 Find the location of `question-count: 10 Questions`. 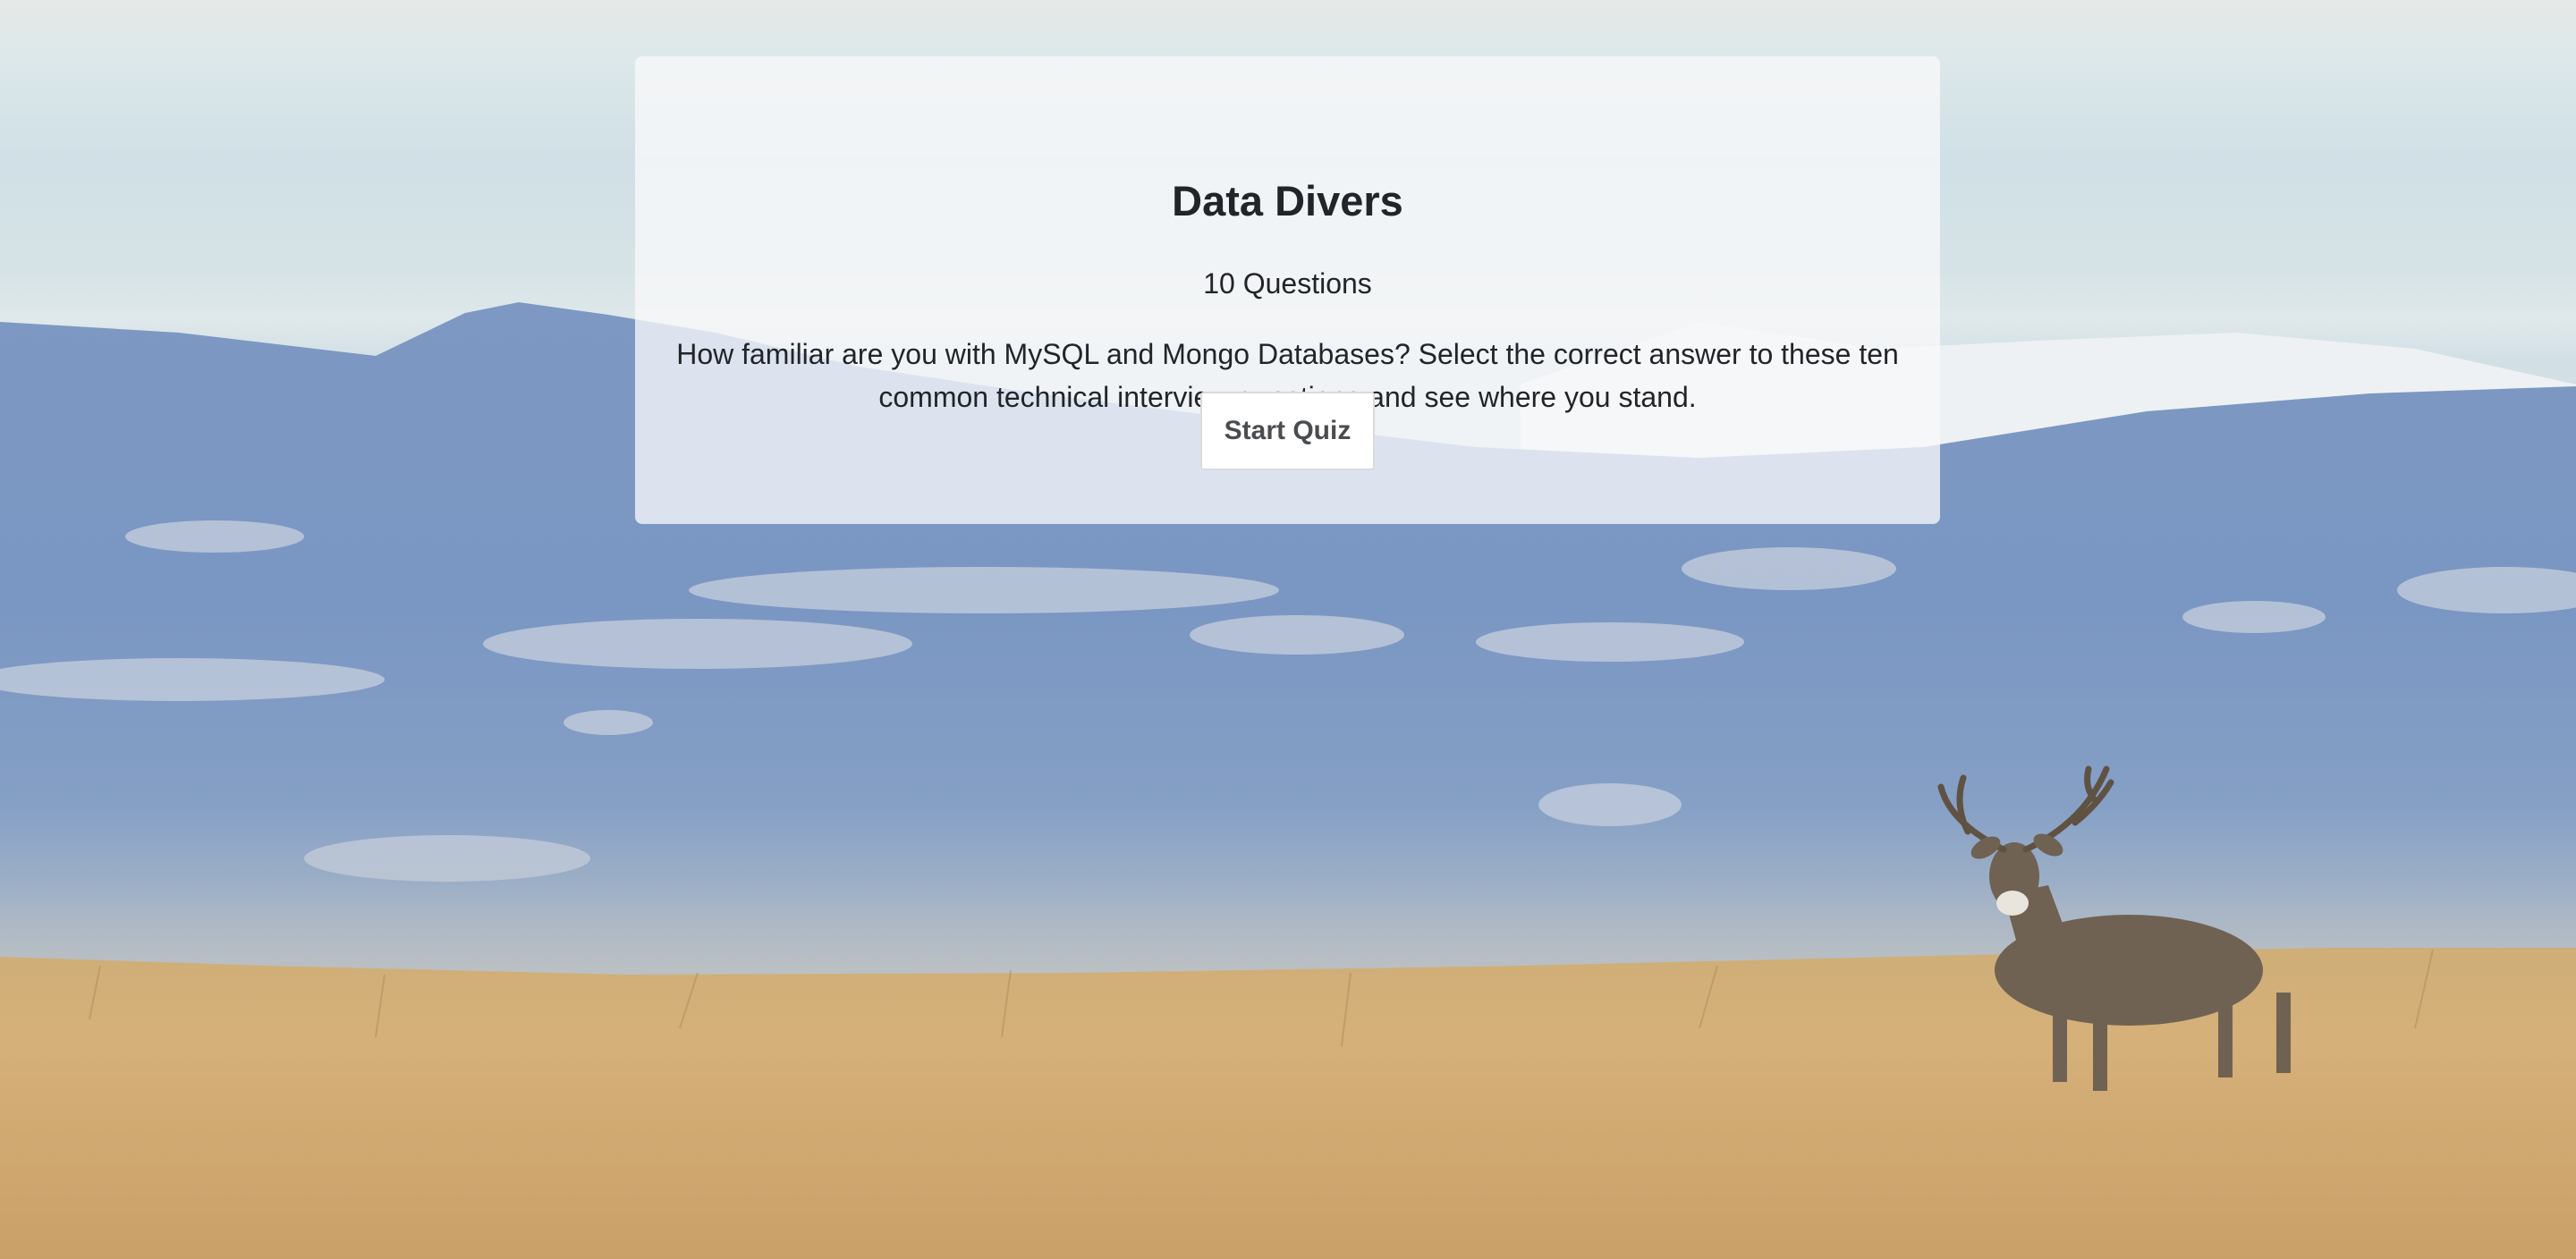

question-count: 10 Questions is located at coordinates (1287, 283).